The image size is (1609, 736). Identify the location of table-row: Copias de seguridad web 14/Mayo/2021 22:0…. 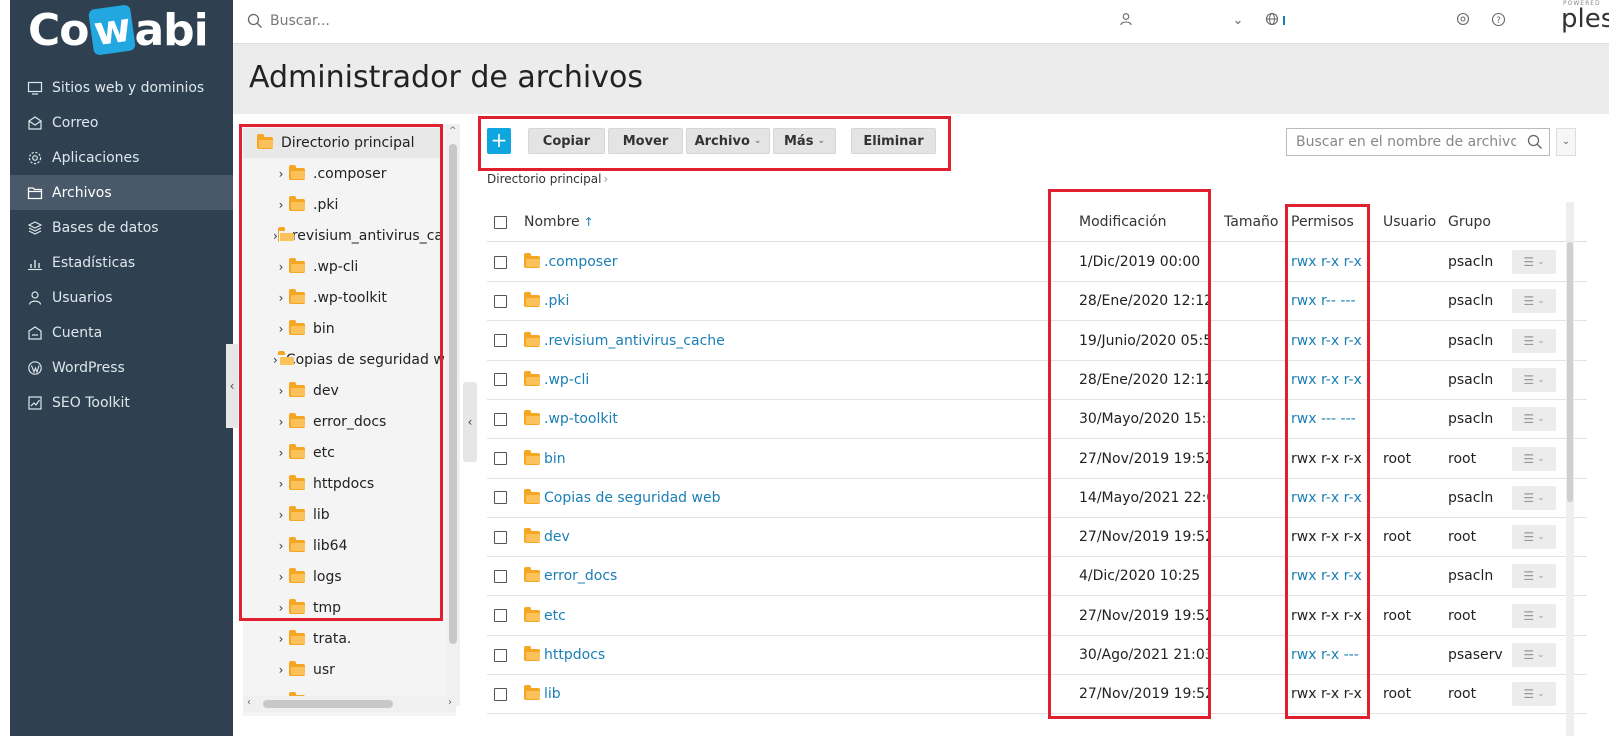
(1037, 498).